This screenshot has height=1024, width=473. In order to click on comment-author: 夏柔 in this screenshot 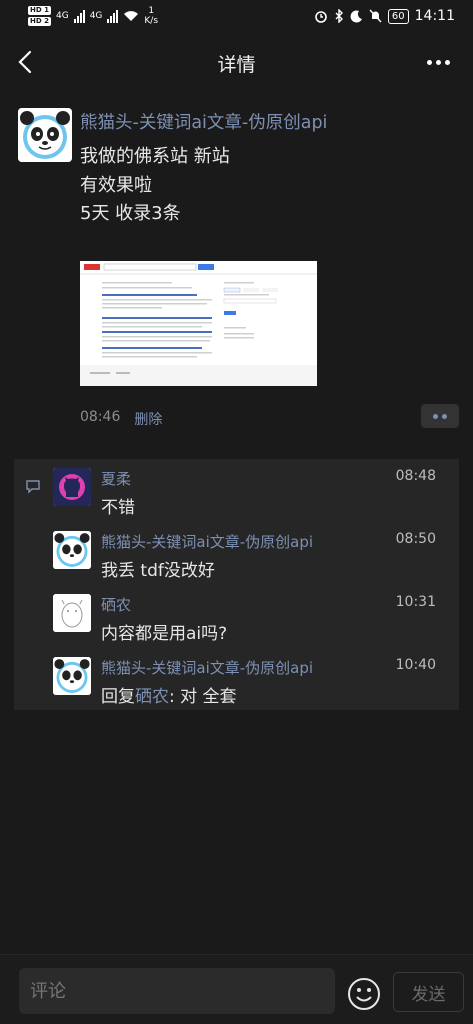, I will do `click(116, 478)`.